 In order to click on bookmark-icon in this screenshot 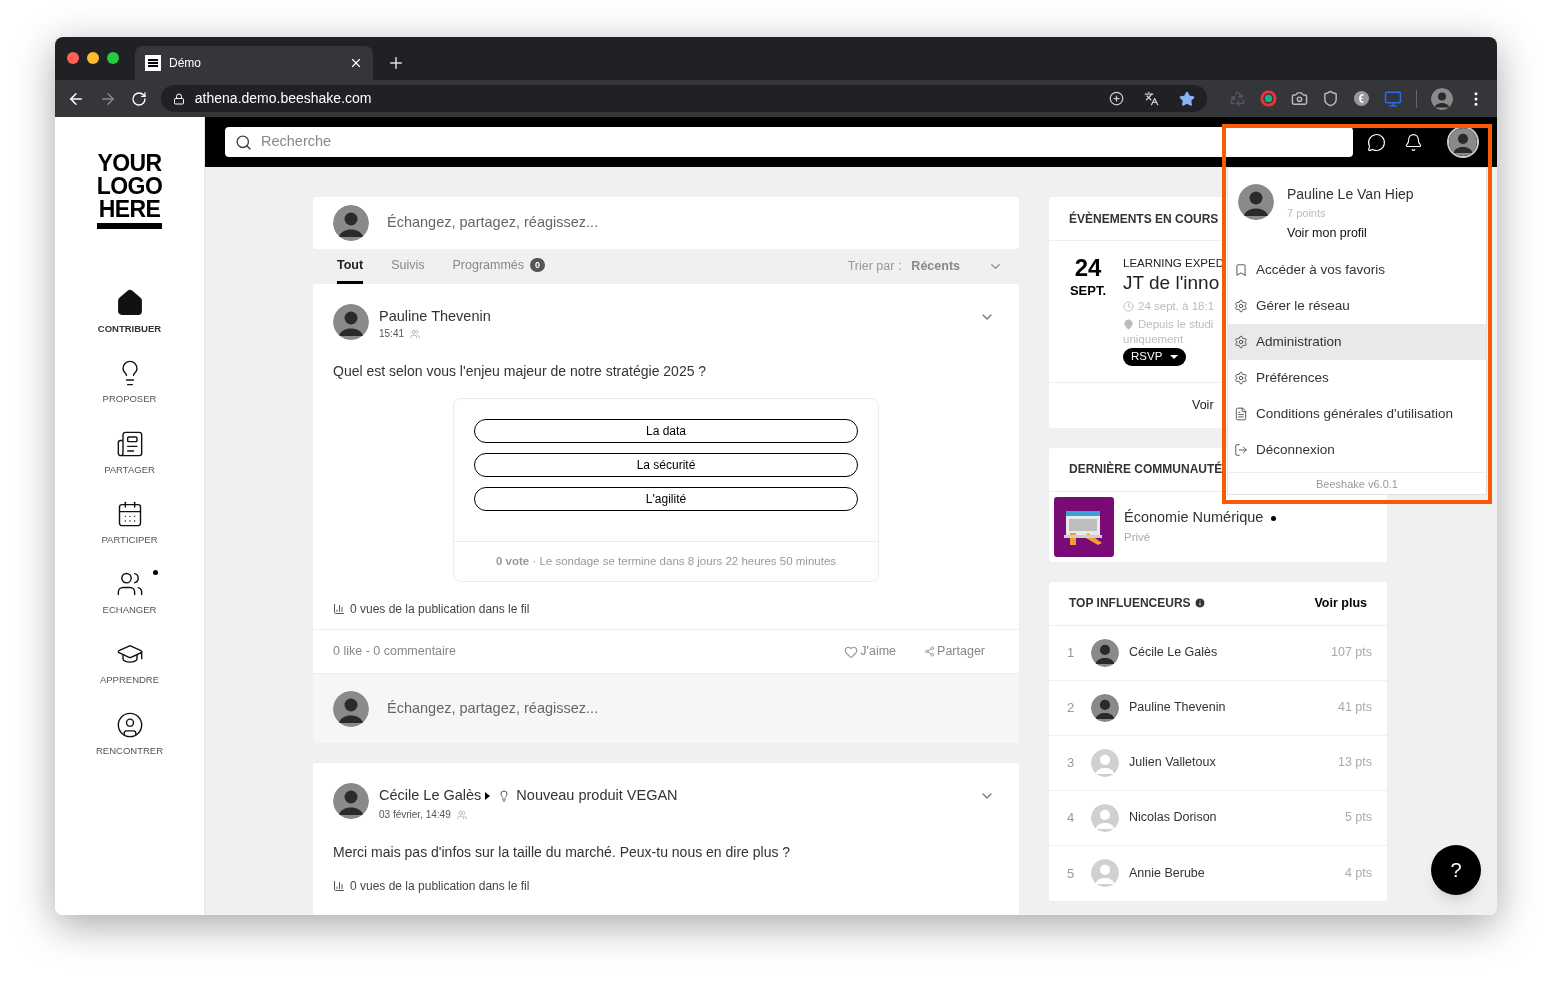, I will do `click(1241, 270)`.